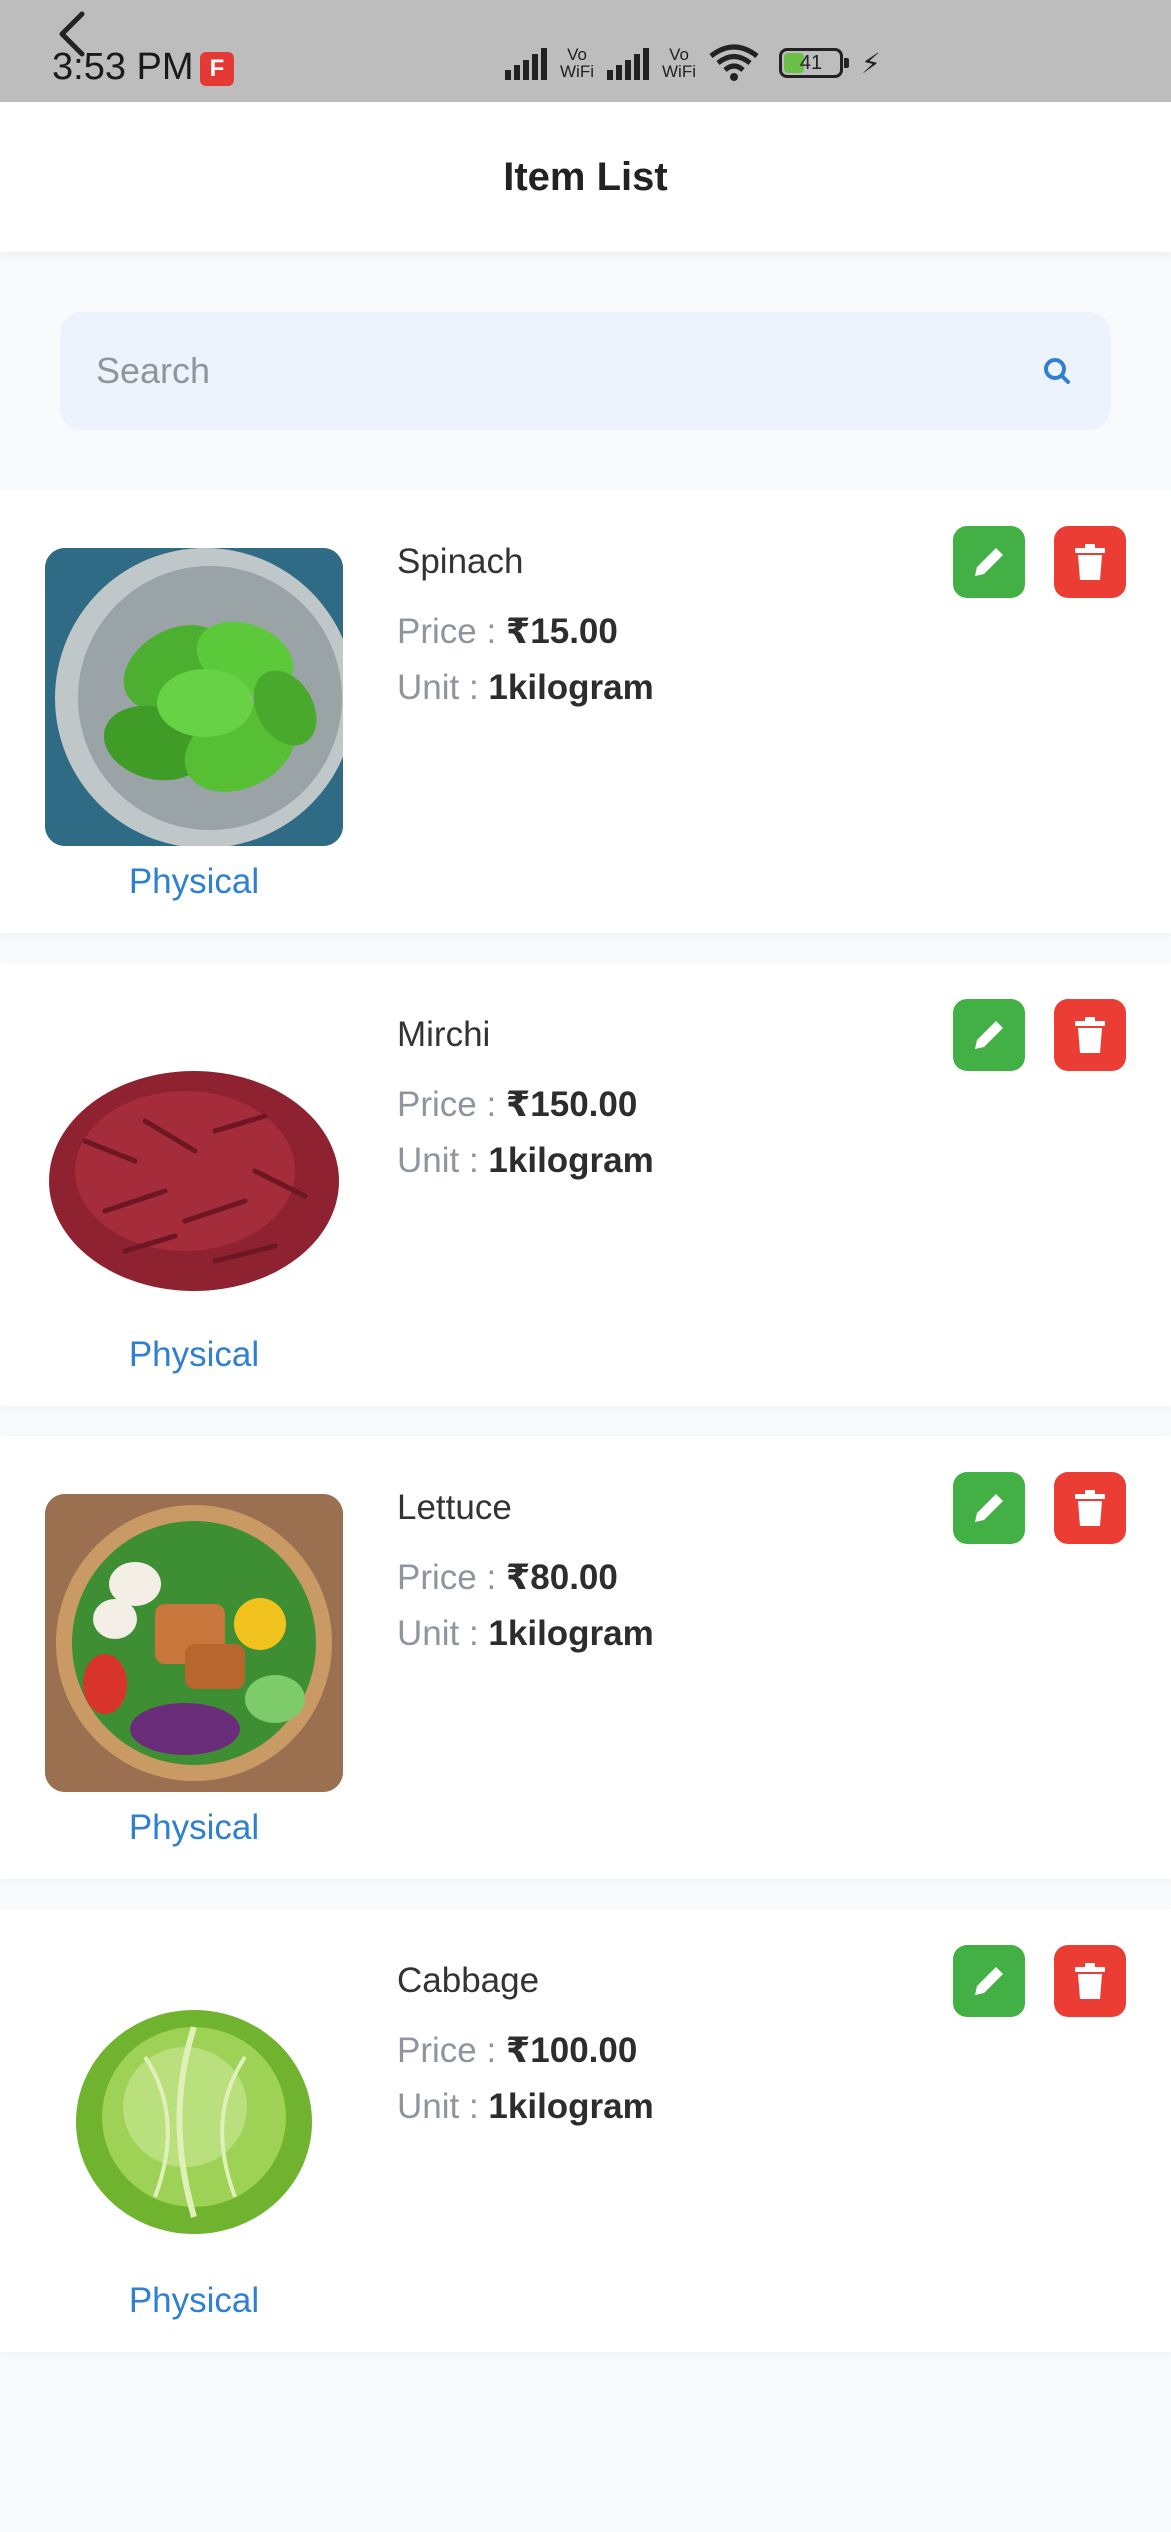 The width and height of the screenshot is (1171, 2532). What do you see at coordinates (561, 631) in the screenshot?
I see `price-value: ₹15.00` at bounding box center [561, 631].